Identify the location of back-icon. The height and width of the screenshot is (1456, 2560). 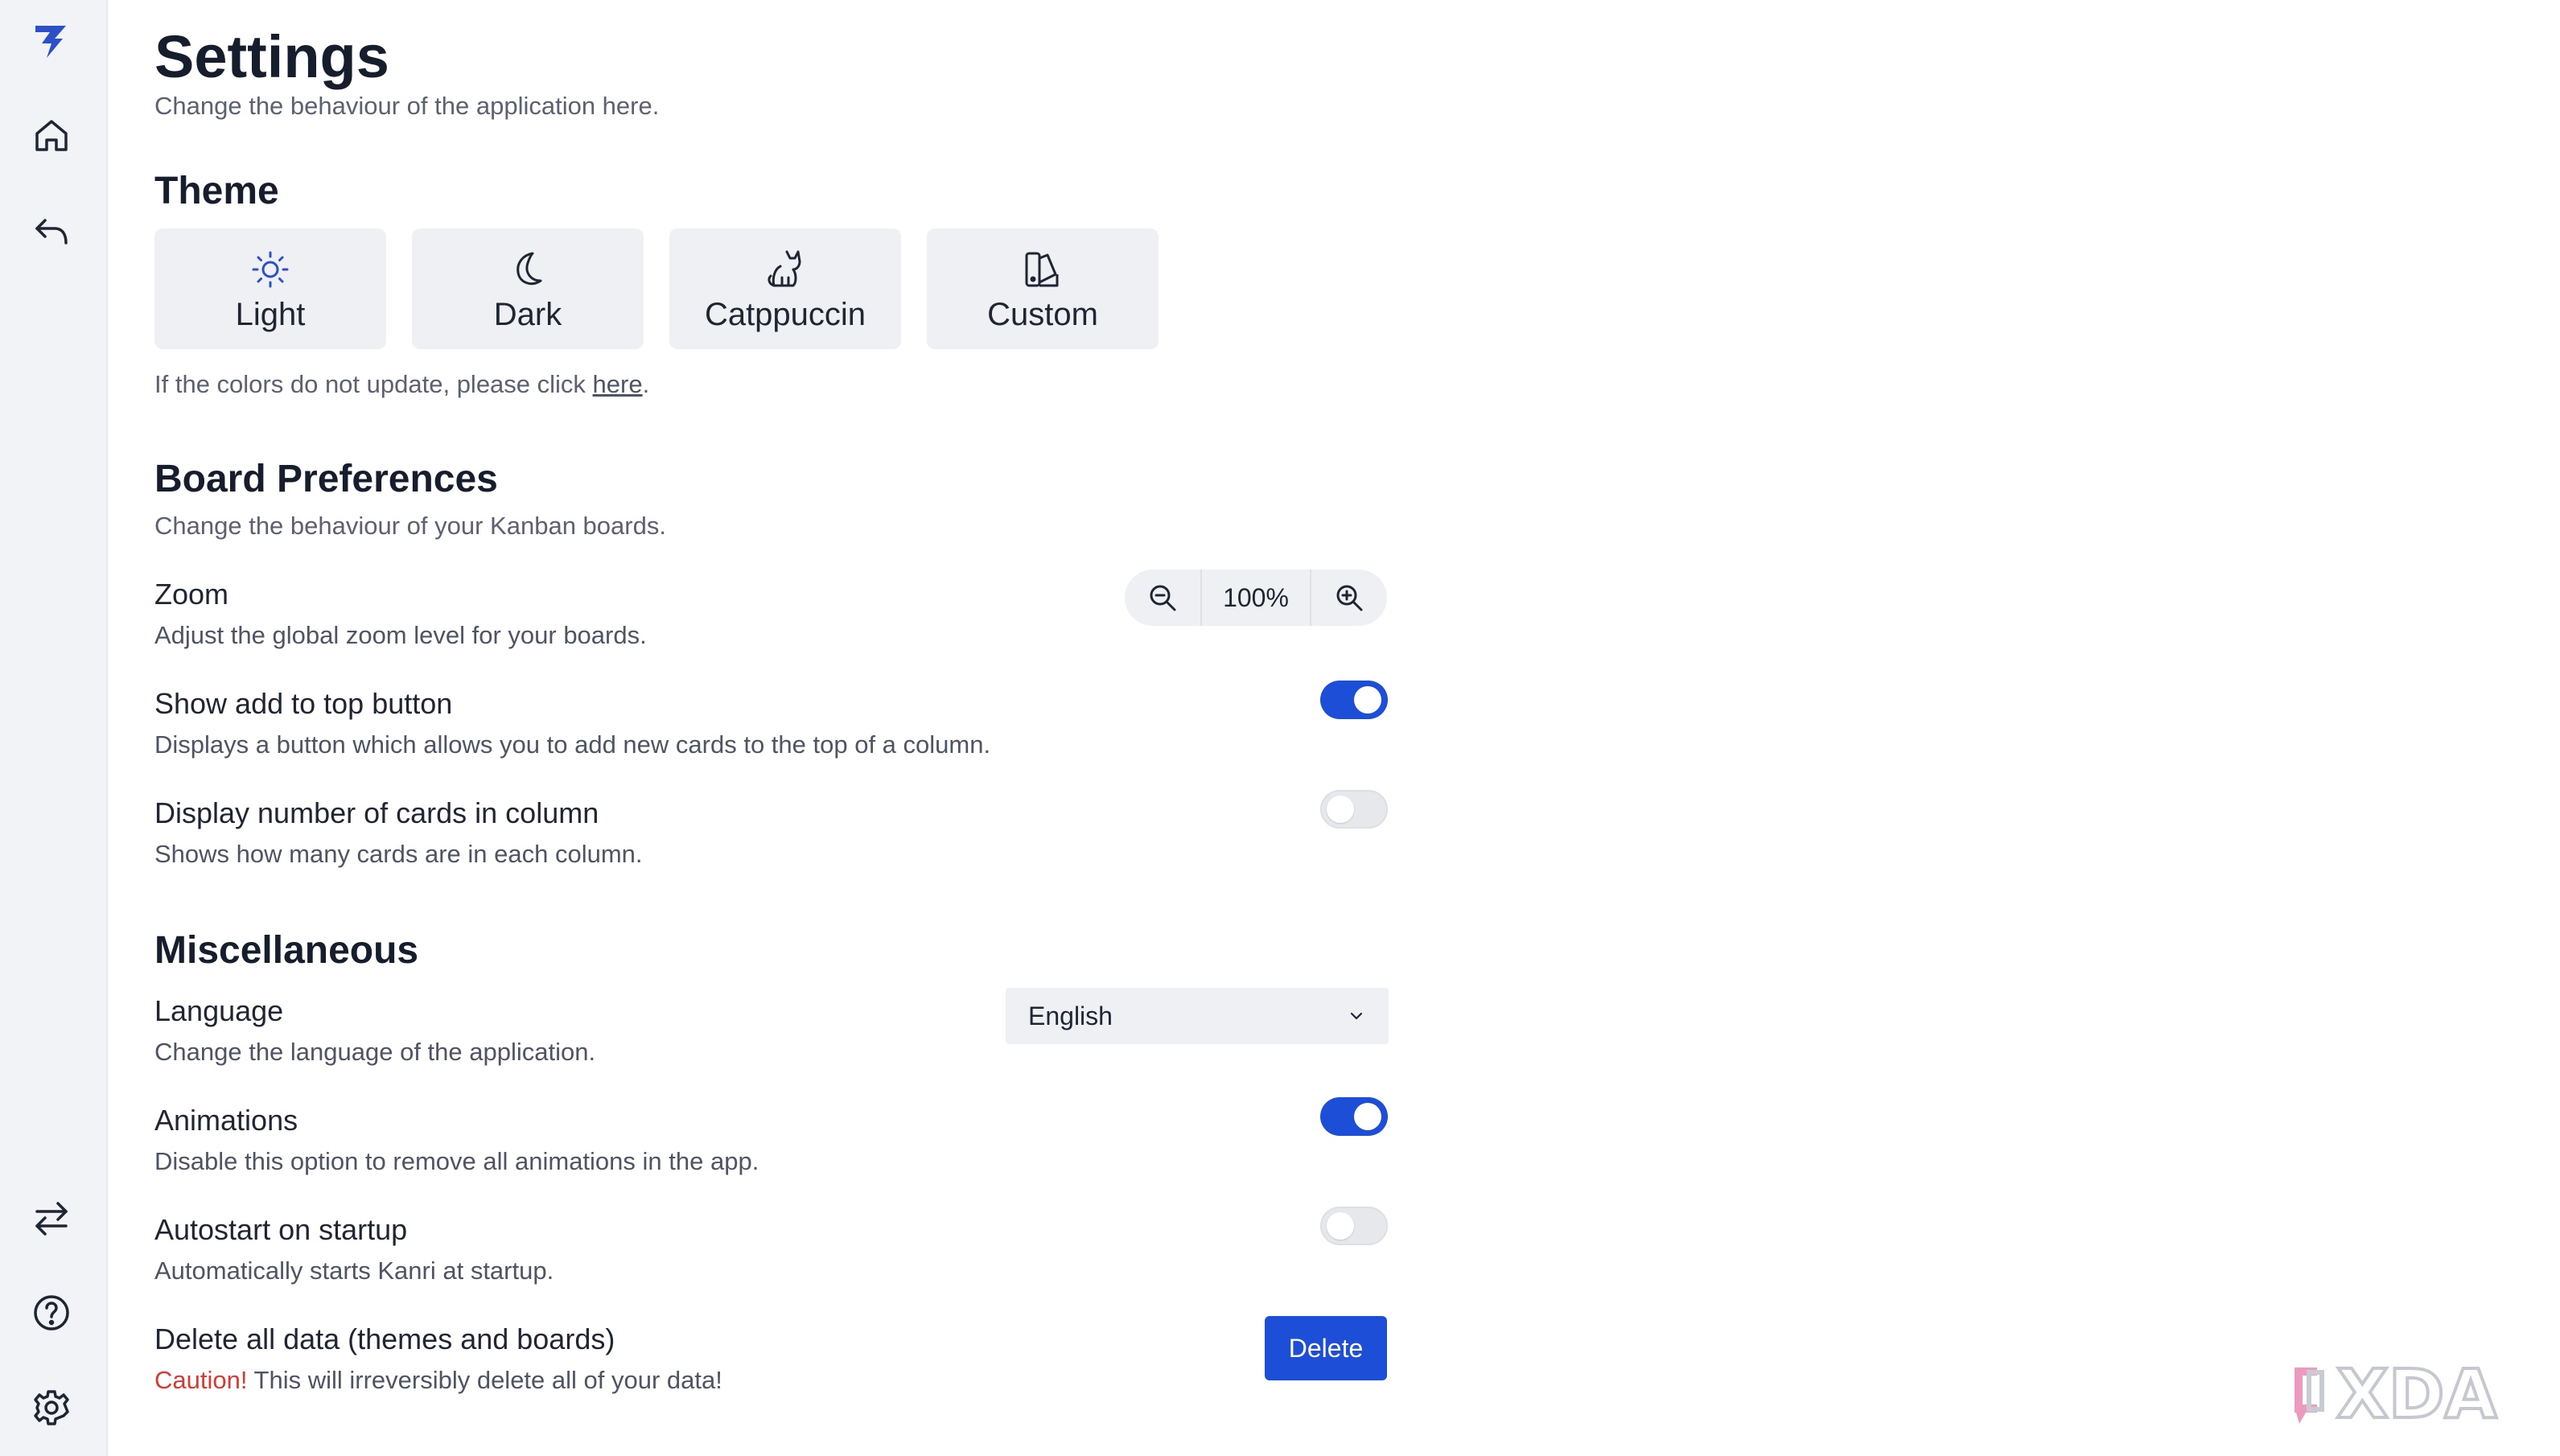
(51, 232).